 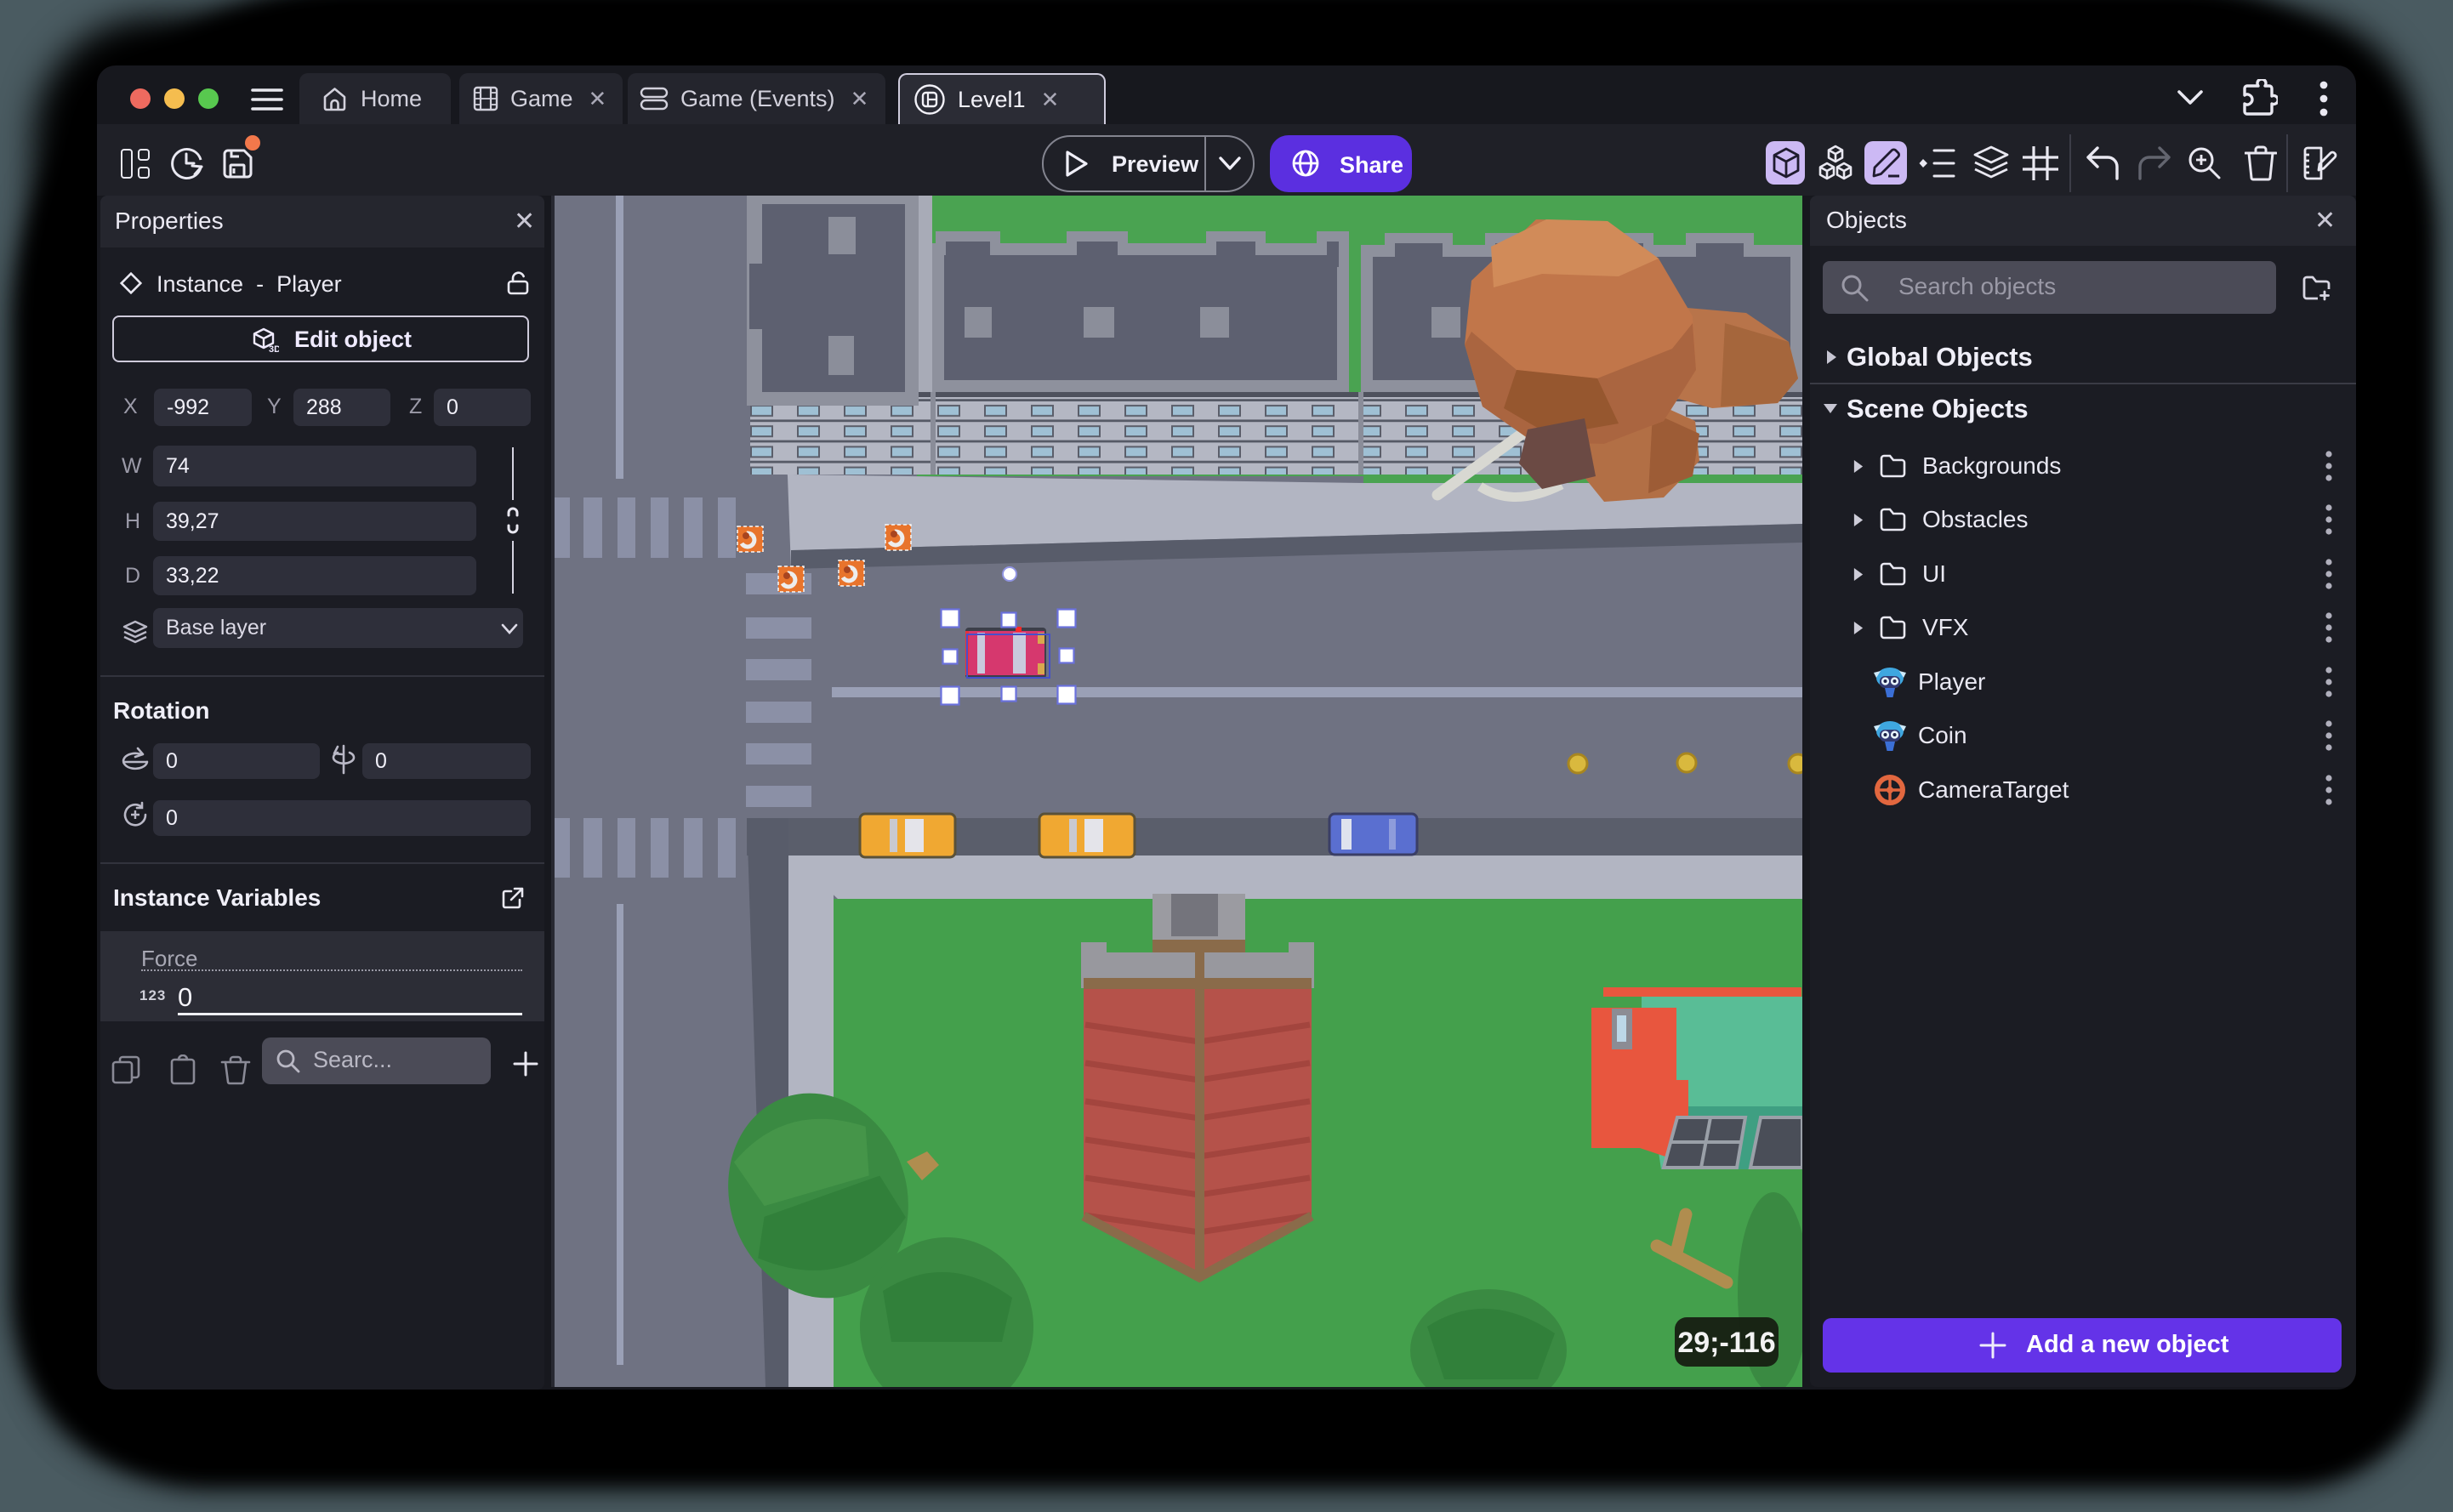 What do you see at coordinates (1726, 1343) in the screenshot?
I see `svg-text: 29;-116` at bounding box center [1726, 1343].